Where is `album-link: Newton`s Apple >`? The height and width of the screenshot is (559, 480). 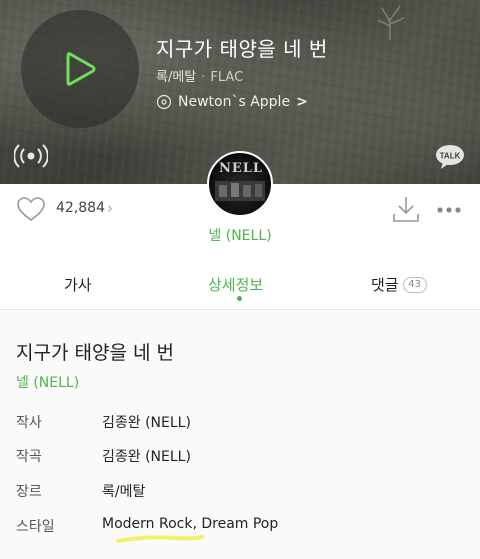 album-link: Newton`s Apple > is located at coordinates (232, 102).